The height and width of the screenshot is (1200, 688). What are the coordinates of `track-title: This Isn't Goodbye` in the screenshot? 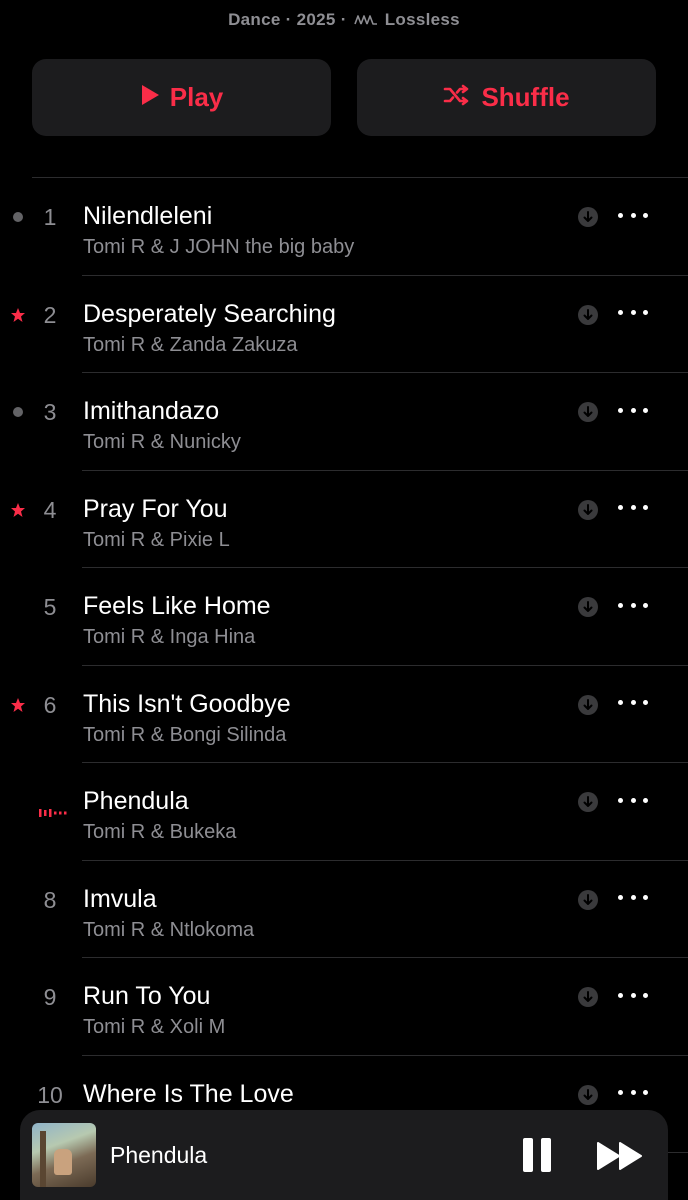 It's located at (187, 703).